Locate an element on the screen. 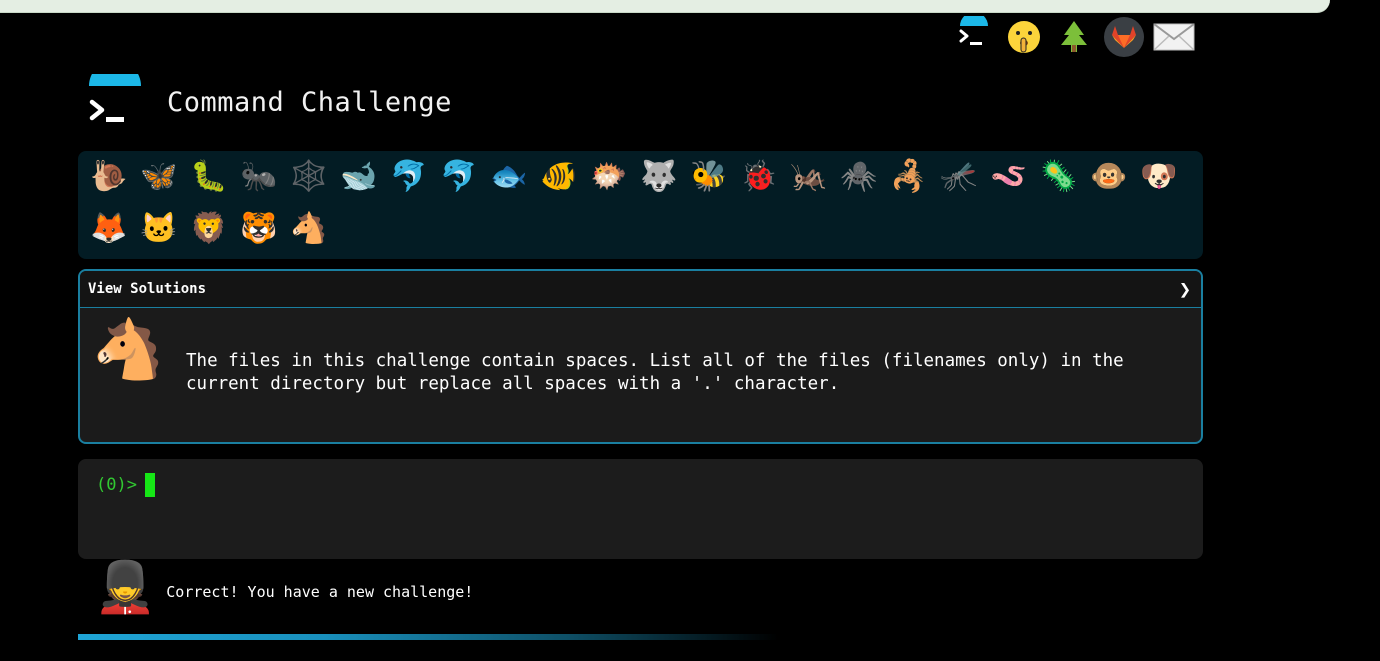  guard-icon: 💂 is located at coordinates (125, 587).